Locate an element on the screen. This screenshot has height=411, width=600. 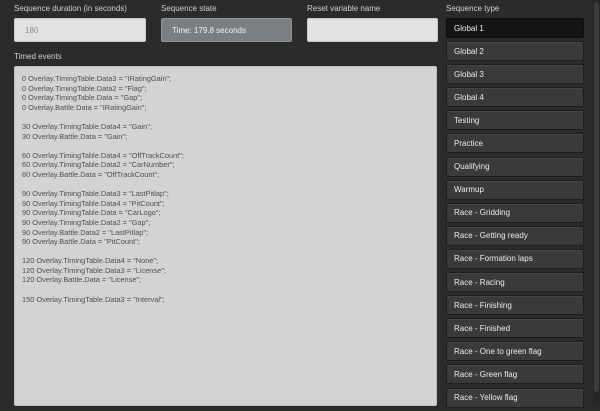
event-line: 0 Overlay.TimingTable.Data = "Gap"; is located at coordinates (82, 98).